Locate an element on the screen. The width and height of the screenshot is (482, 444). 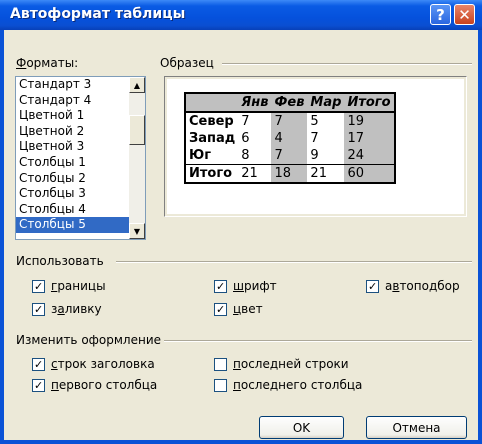
sample-row: Запад 6 4 7 17 is located at coordinates (290, 138).